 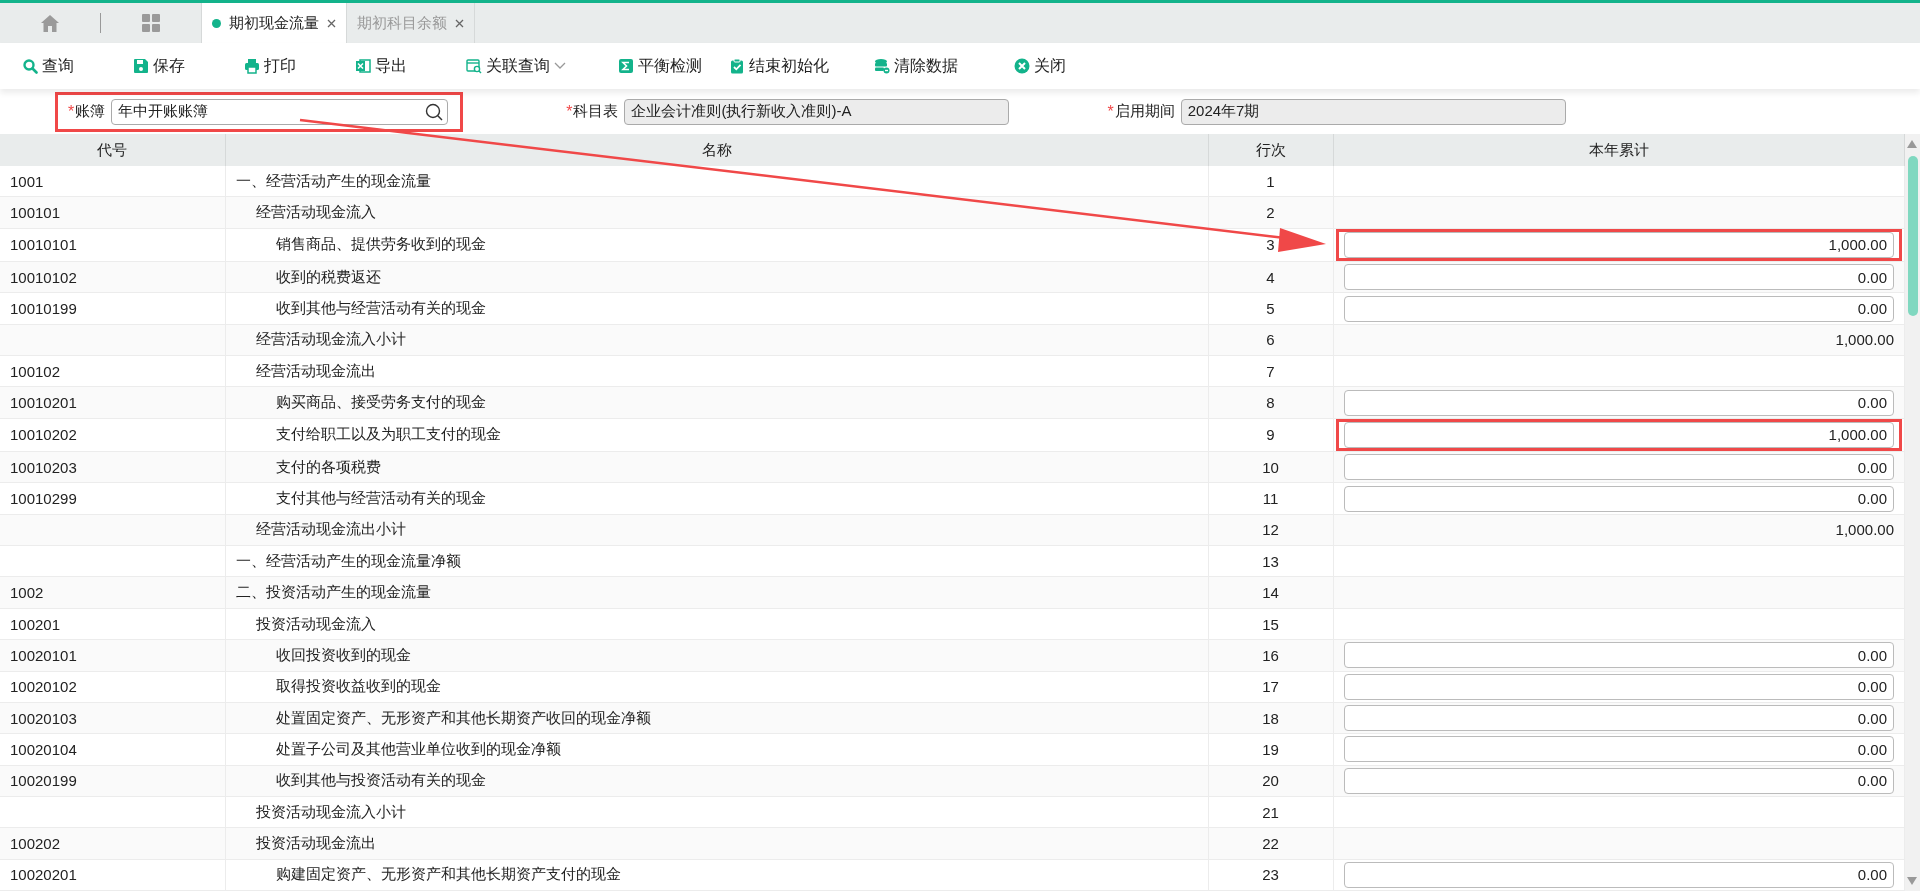 I want to click on line-number: 17, so click(x=1270, y=687).